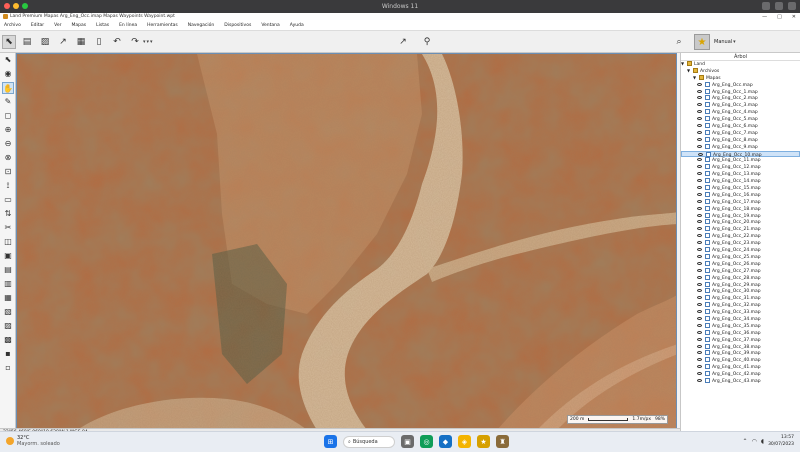 This screenshot has width=800, height=452. I want to click on tree-map-item: Arg_Eng_Occ_2.map, so click(740, 98).